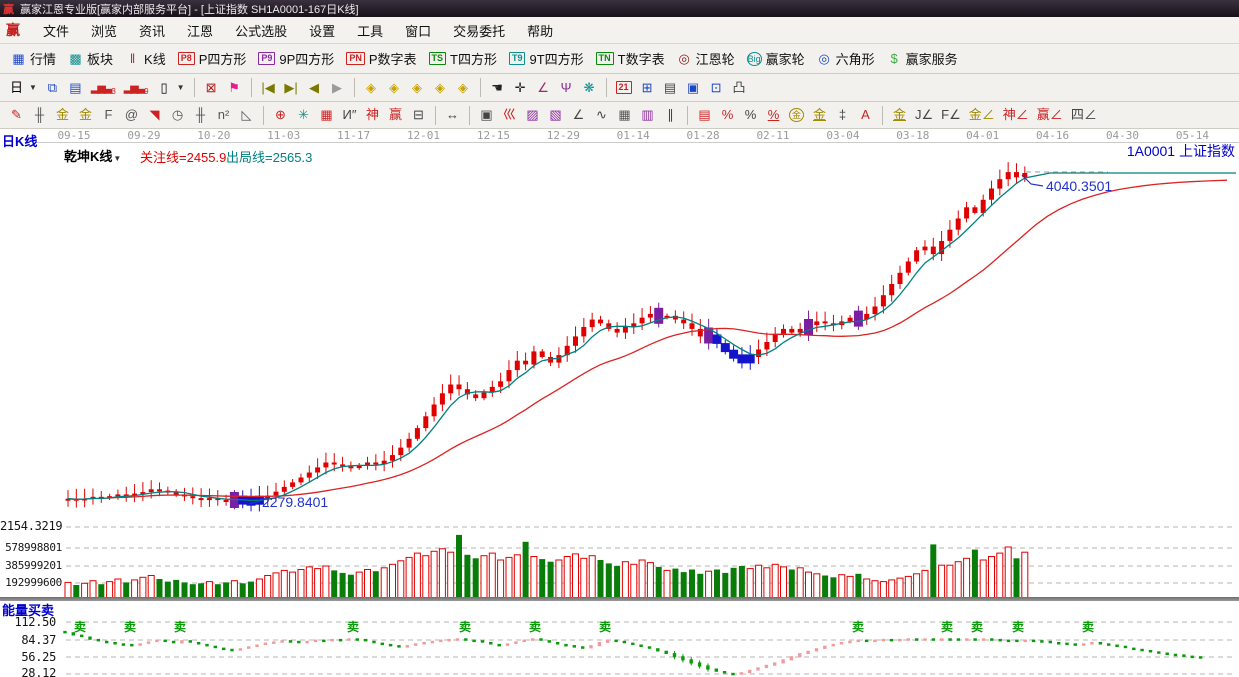 The width and height of the screenshot is (1239, 677). What do you see at coordinates (246, 115) in the screenshot?
I see `set-square-button: ◺` at bounding box center [246, 115].